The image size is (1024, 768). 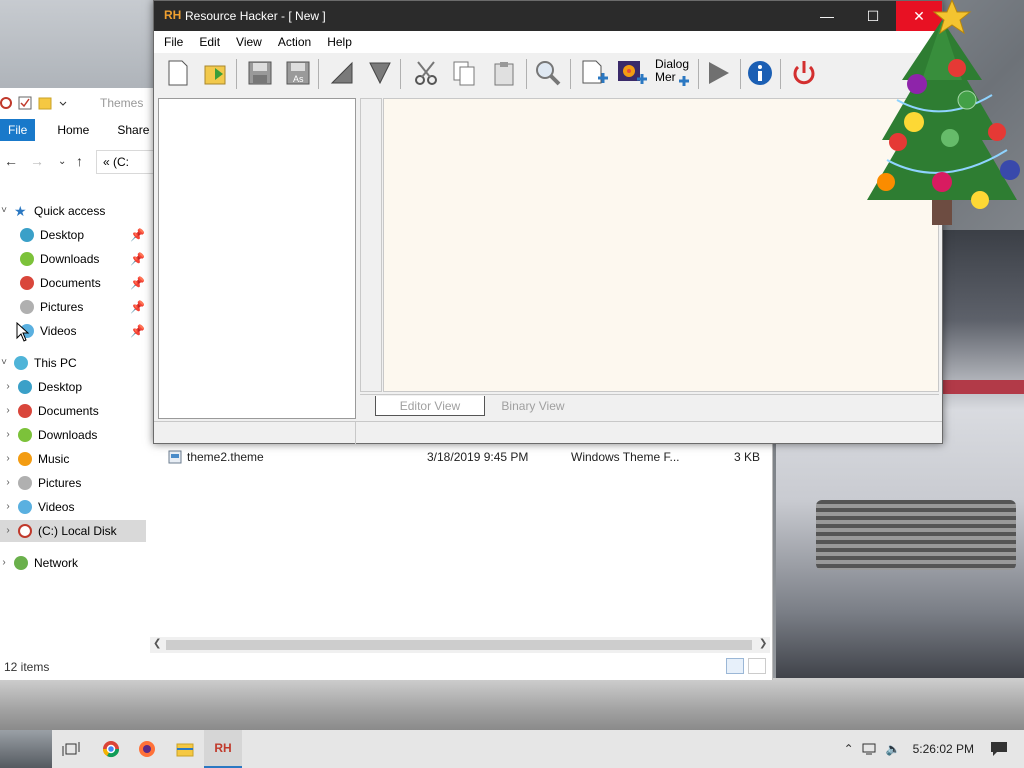 I want to click on minimize-button: —, so click(x=827, y=16).